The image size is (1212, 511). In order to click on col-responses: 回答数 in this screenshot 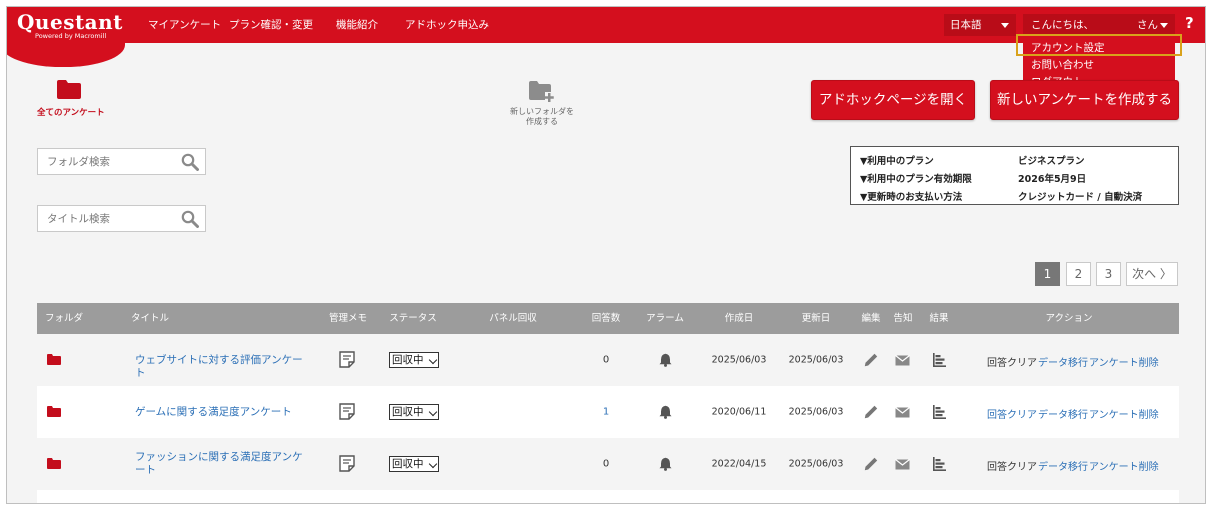, I will do `click(606, 318)`.